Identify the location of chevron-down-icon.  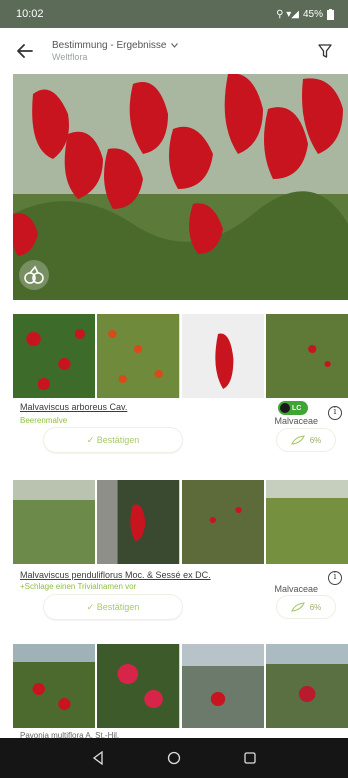
(174, 45).